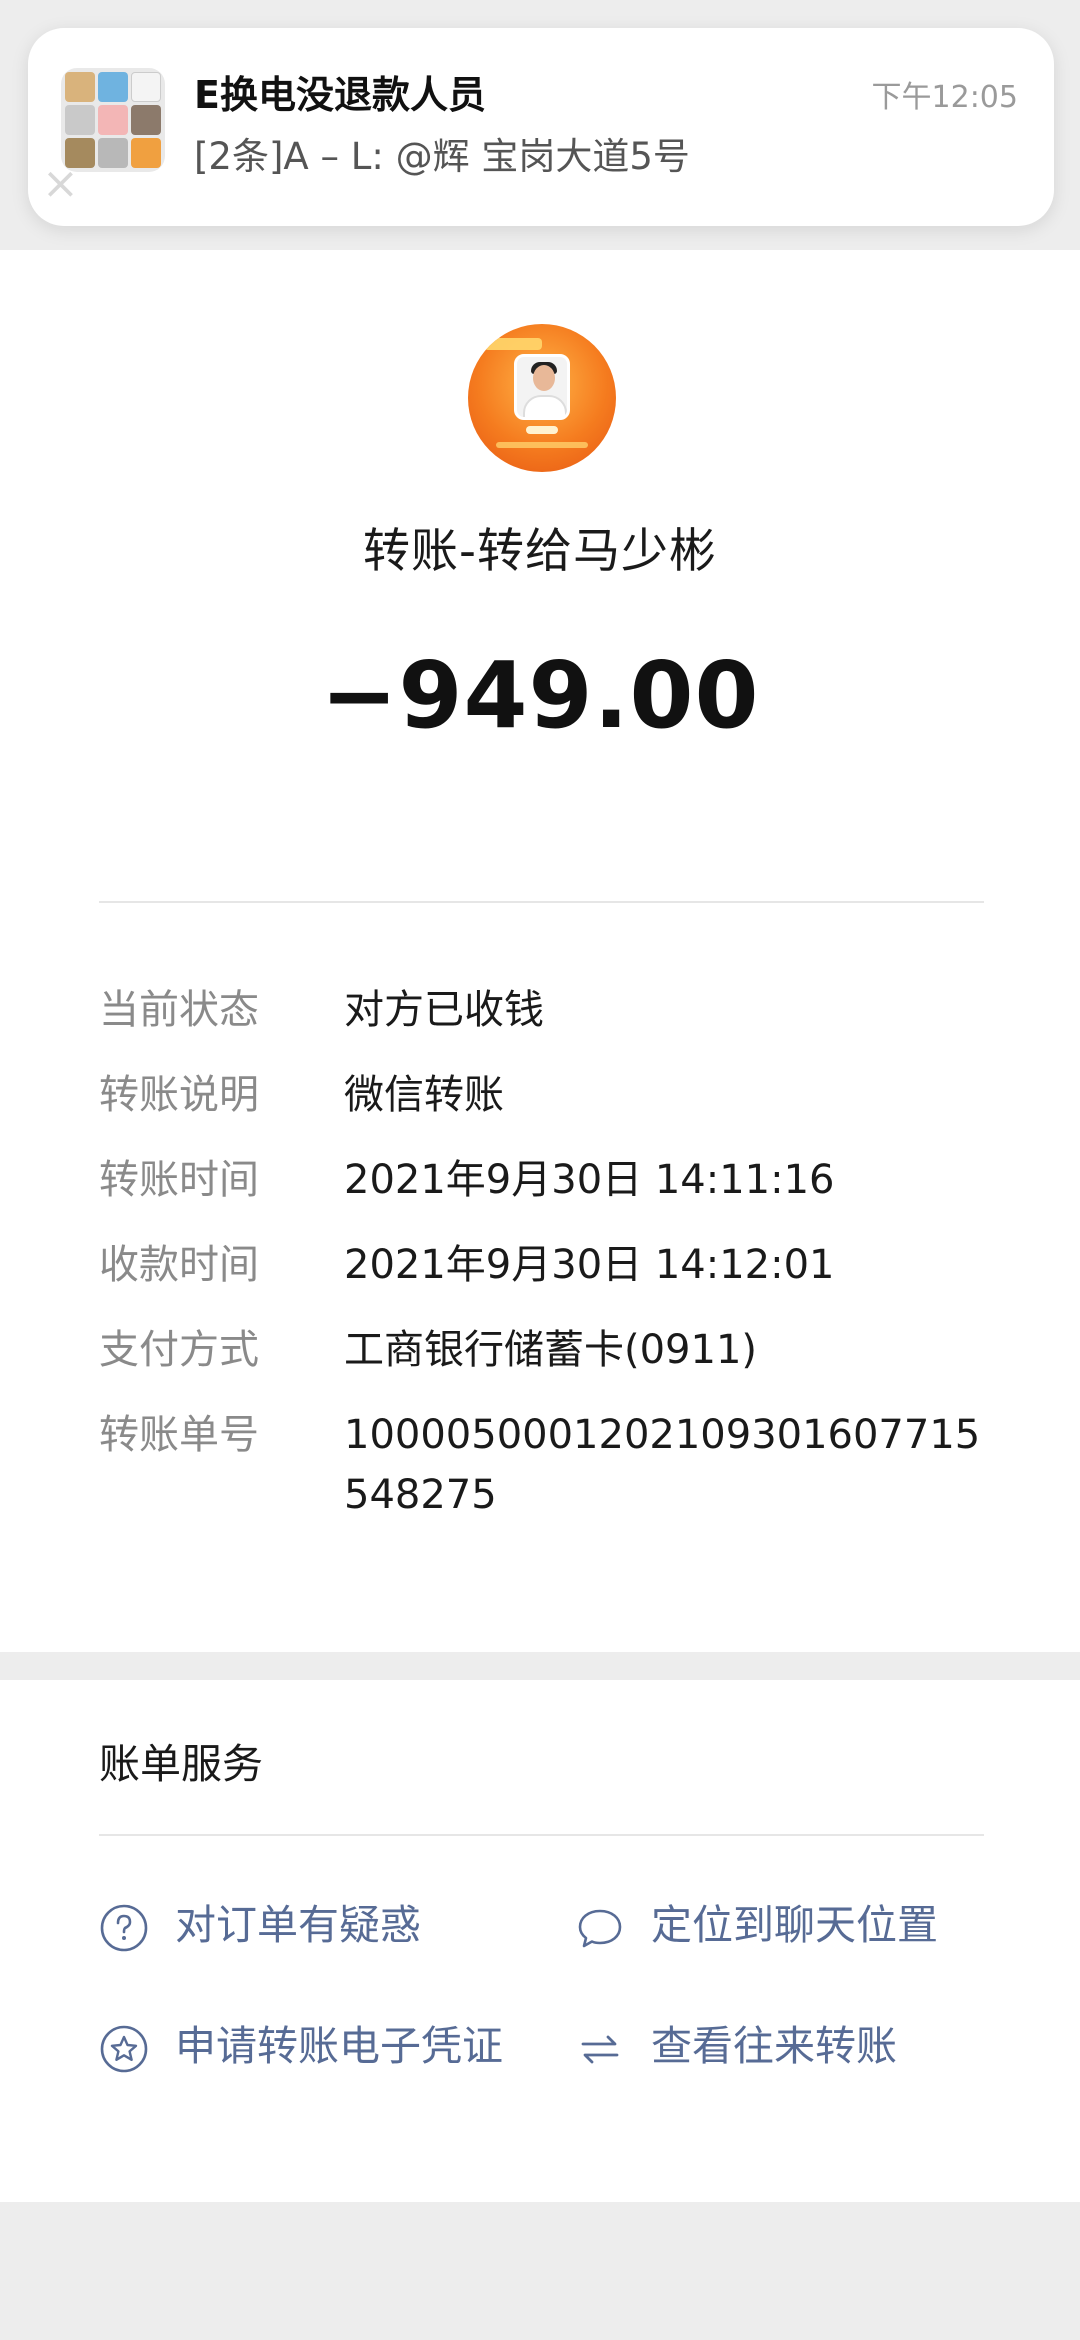 The width and height of the screenshot is (1080, 2340). What do you see at coordinates (589, 1265) in the screenshot?
I see `receive-time-value: 2021年9月30日 14:12:01` at bounding box center [589, 1265].